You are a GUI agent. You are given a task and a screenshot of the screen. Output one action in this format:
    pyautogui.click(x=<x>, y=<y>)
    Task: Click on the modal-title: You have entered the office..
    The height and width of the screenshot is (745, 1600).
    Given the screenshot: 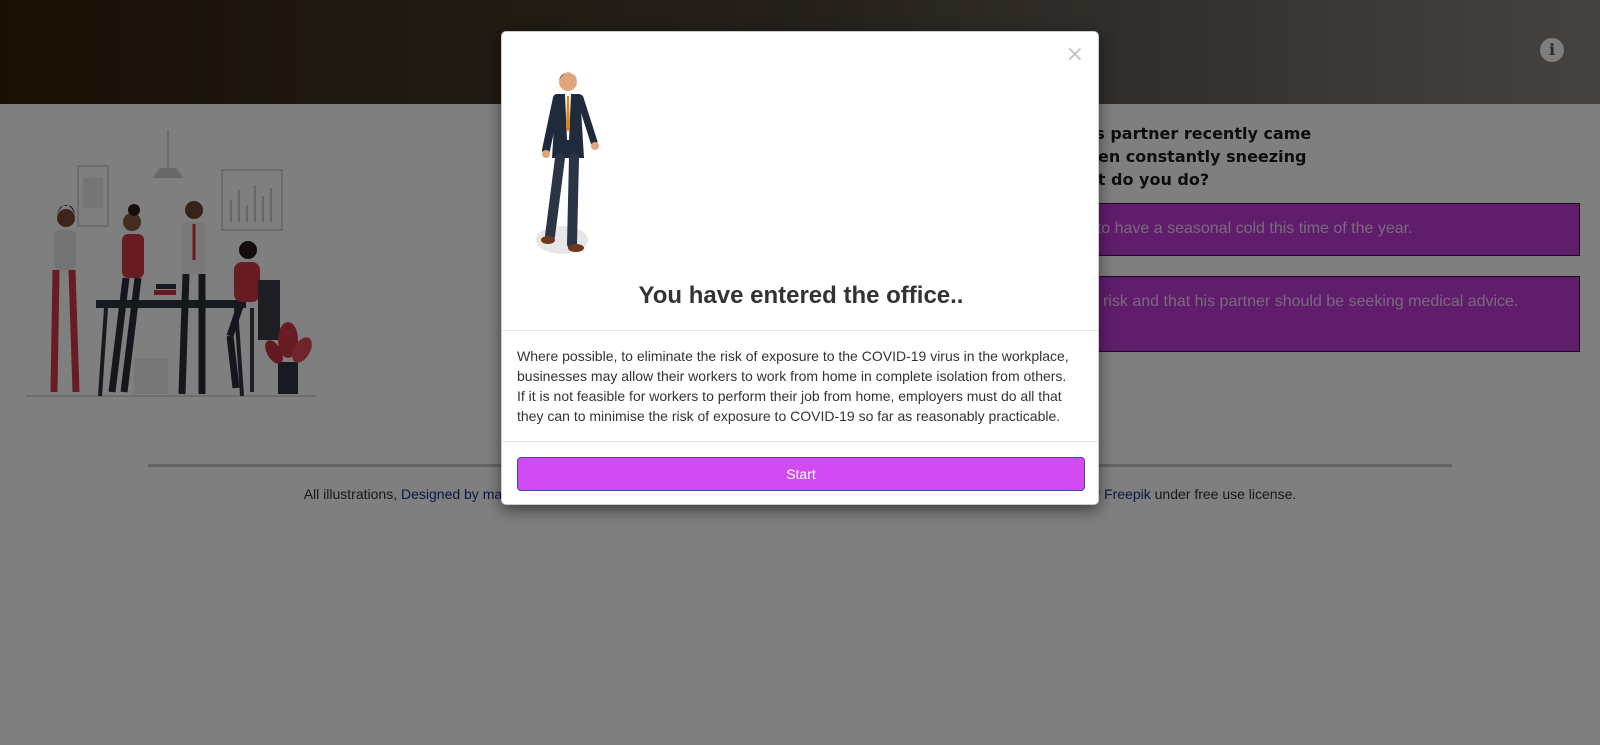 What is the action you would take?
    pyautogui.click(x=801, y=295)
    